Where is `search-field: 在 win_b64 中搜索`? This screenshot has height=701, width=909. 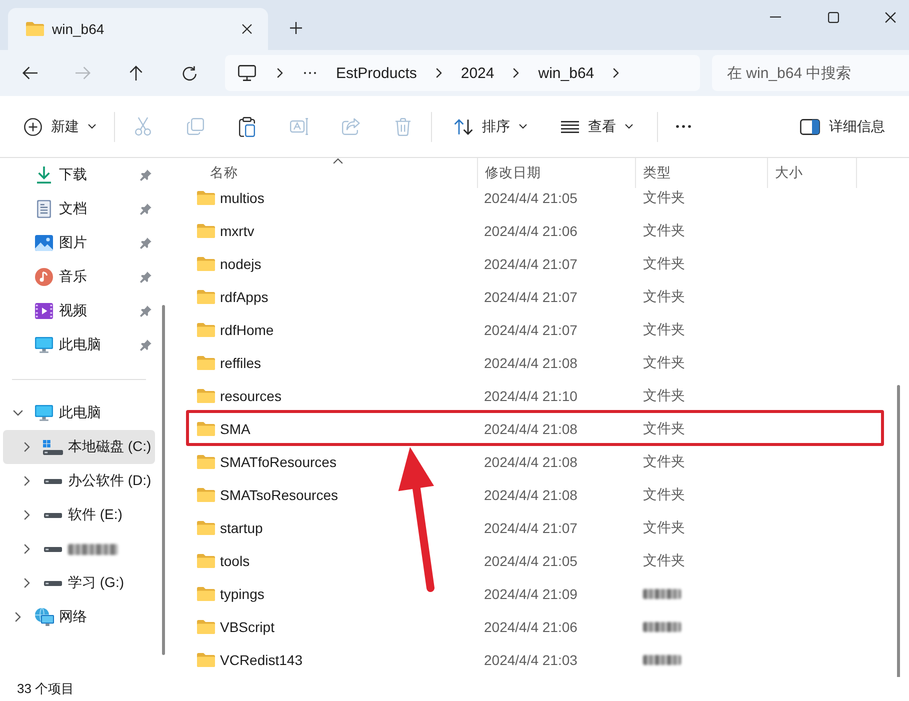 search-field: 在 win_b64 中搜索 is located at coordinates (810, 73).